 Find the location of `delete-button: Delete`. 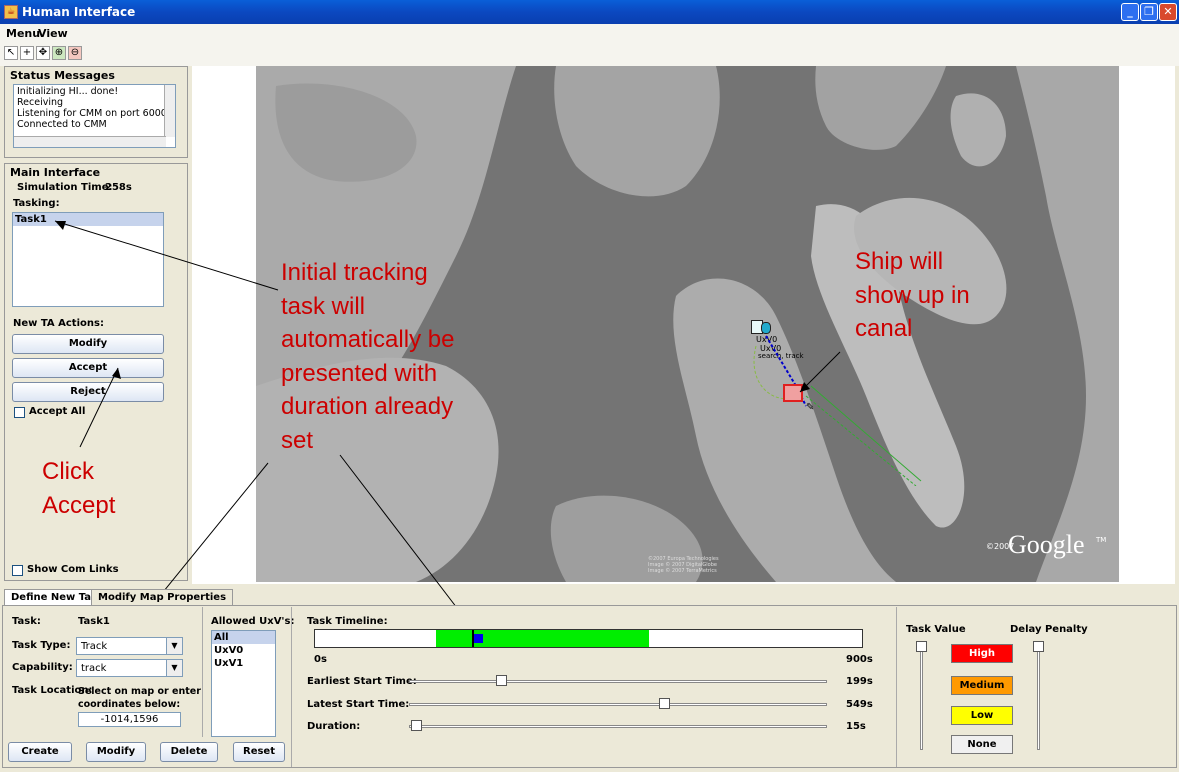

delete-button: Delete is located at coordinates (189, 752).